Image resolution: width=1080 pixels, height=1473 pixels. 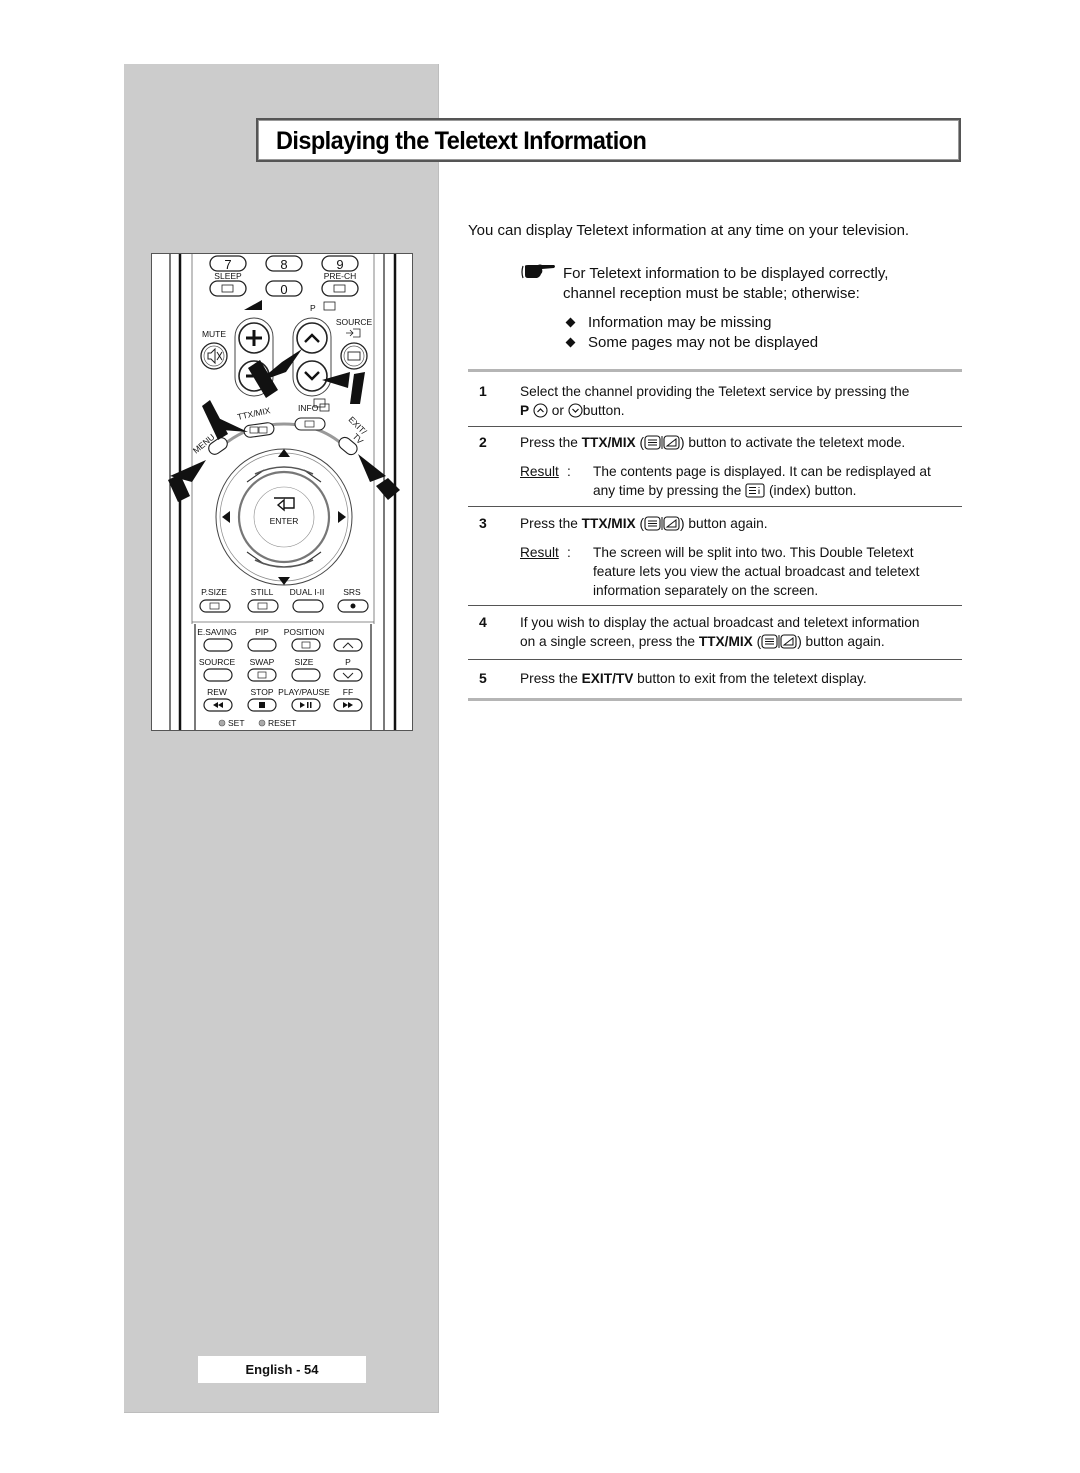 What do you see at coordinates (312, 338) in the screenshot?
I see `channel-up-button` at bounding box center [312, 338].